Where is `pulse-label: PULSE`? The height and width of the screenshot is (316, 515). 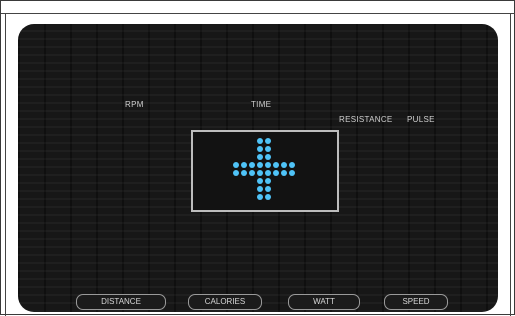
pulse-label: PULSE is located at coordinates (421, 119).